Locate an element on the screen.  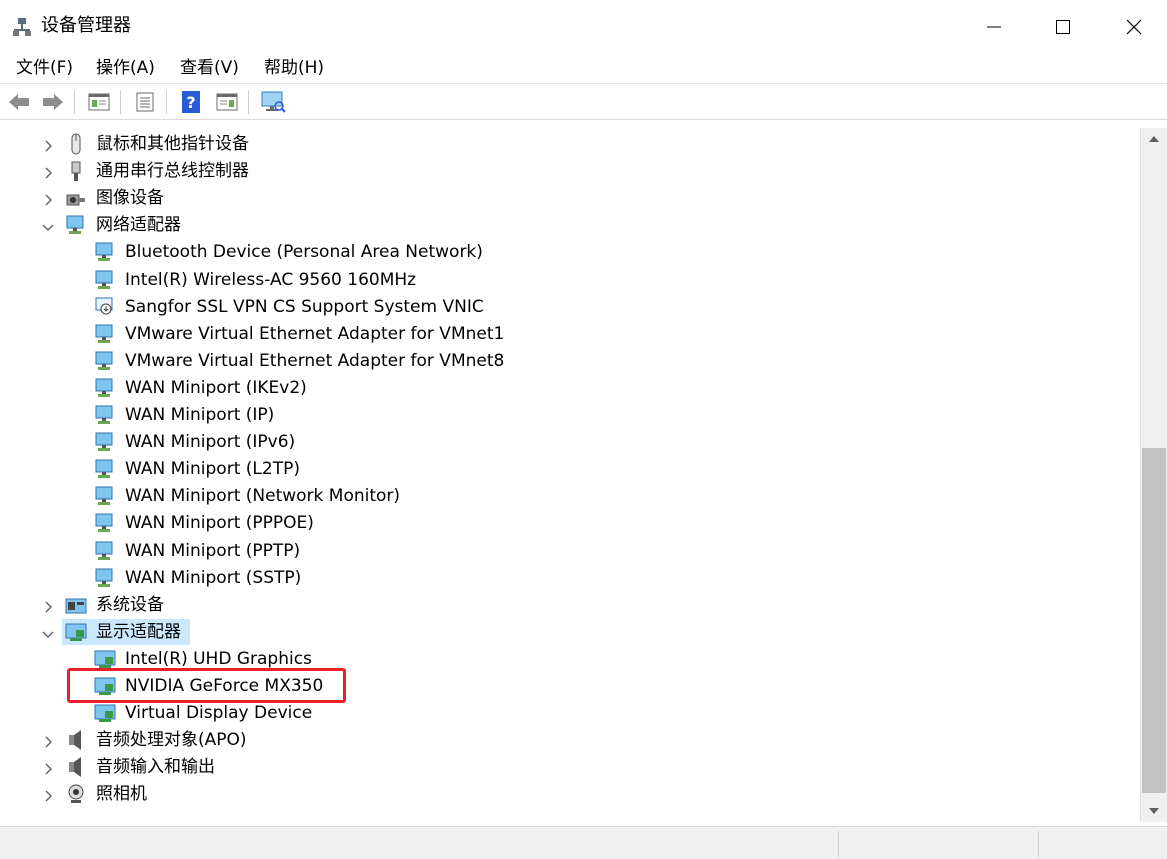
properties-icon is located at coordinates (99, 102).